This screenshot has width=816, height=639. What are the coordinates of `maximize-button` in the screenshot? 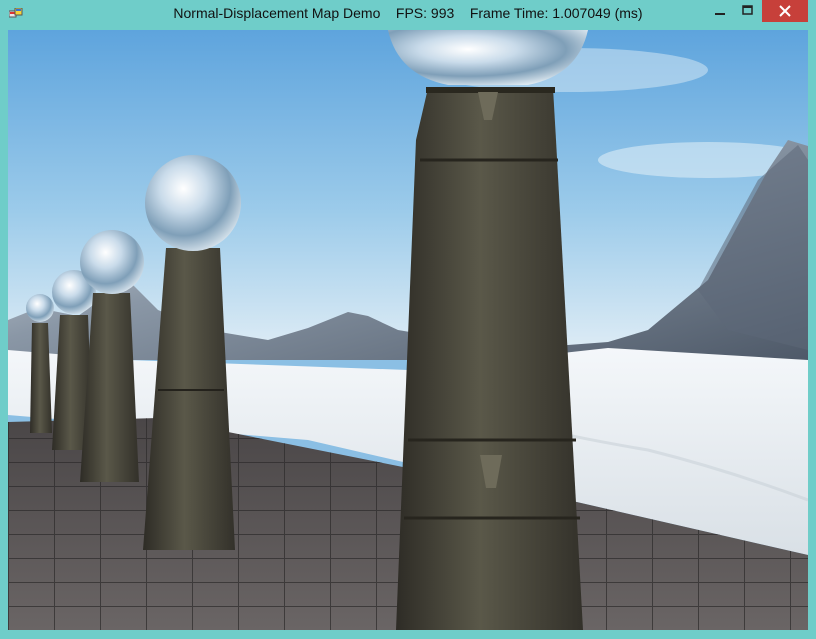 It's located at (747, 11).